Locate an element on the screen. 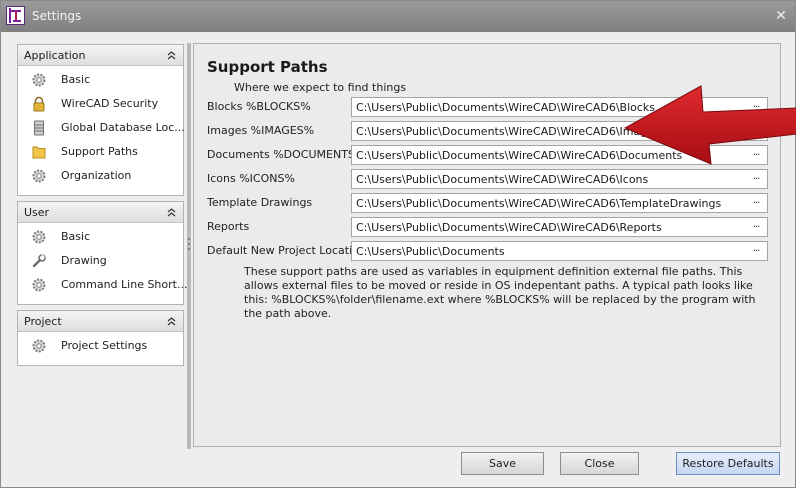  sidebar-item-label: Project Settings is located at coordinates (104, 345).